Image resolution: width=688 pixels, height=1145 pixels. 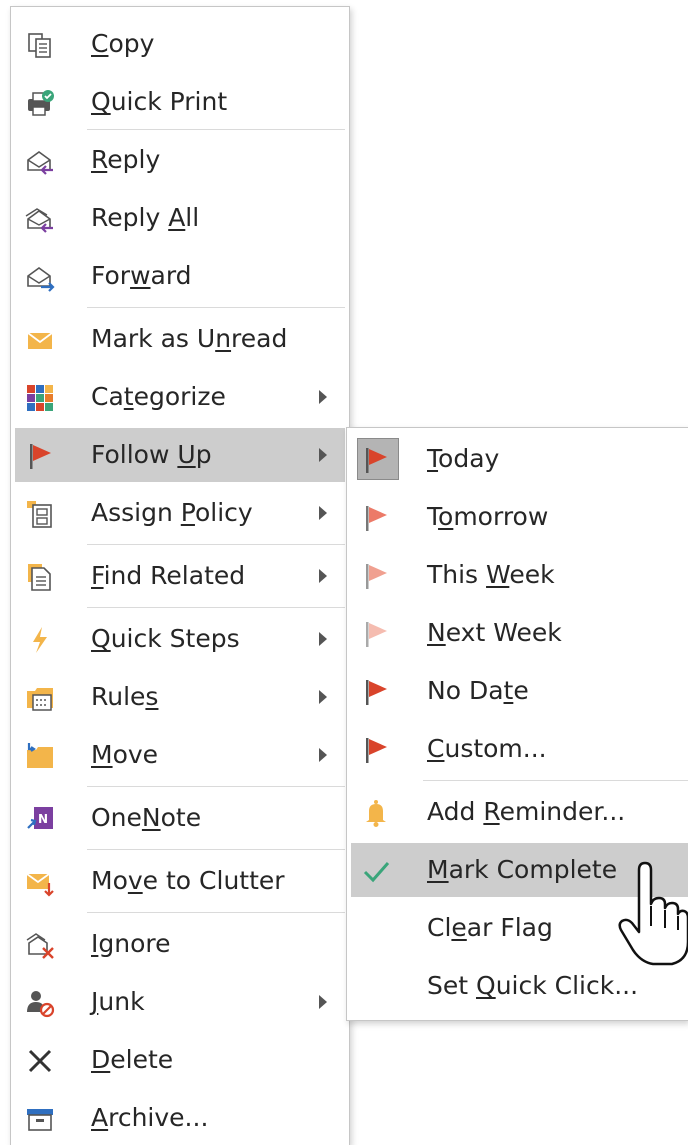 I want to click on menu-label: Delete, so click(x=132, y=1059).